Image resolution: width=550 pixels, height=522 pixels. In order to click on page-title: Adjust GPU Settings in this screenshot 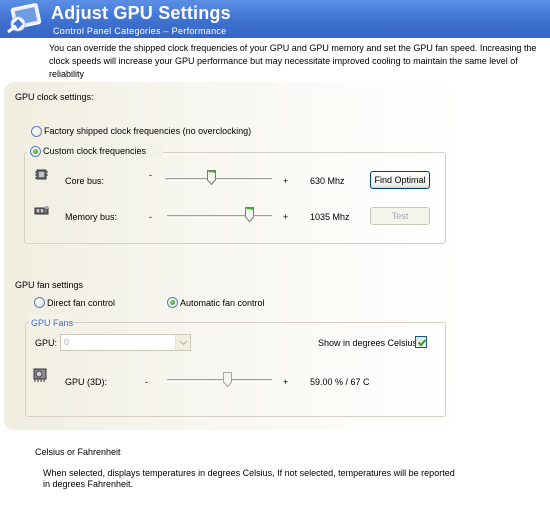, I will do `click(141, 13)`.